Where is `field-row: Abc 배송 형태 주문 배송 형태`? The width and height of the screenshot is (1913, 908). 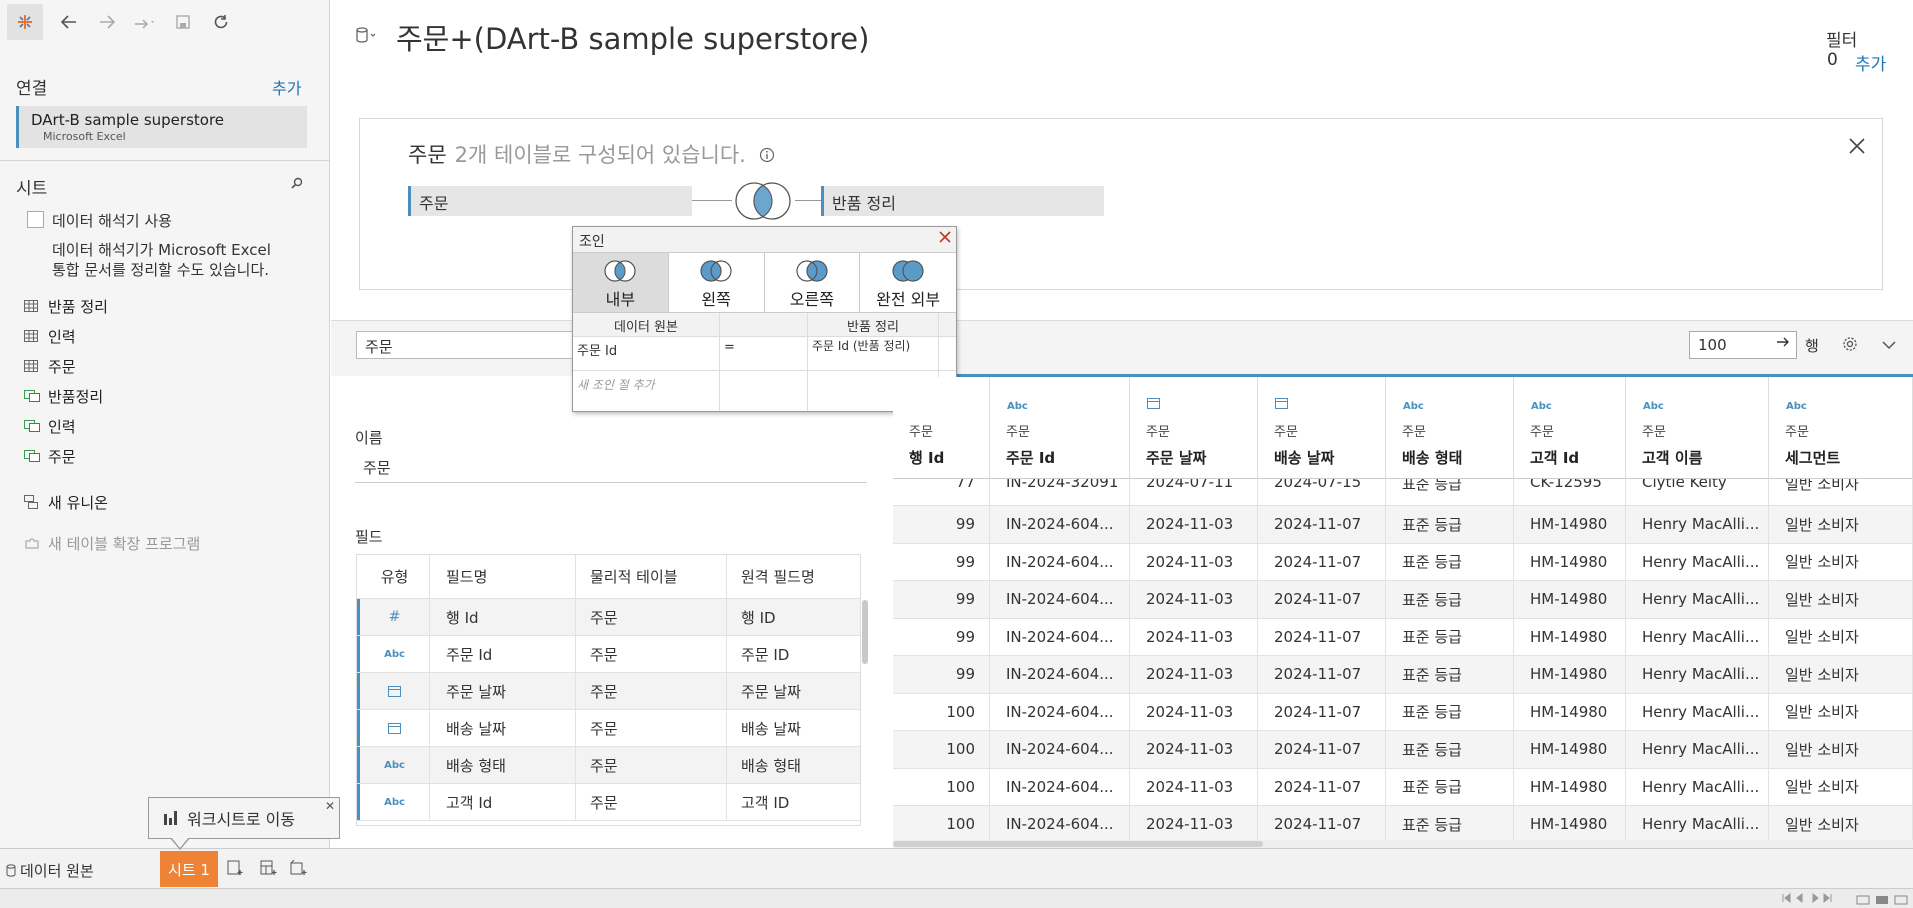 field-row: Abc 배송 형태 주문 배송 형태 is located at coordinates (608, 765).